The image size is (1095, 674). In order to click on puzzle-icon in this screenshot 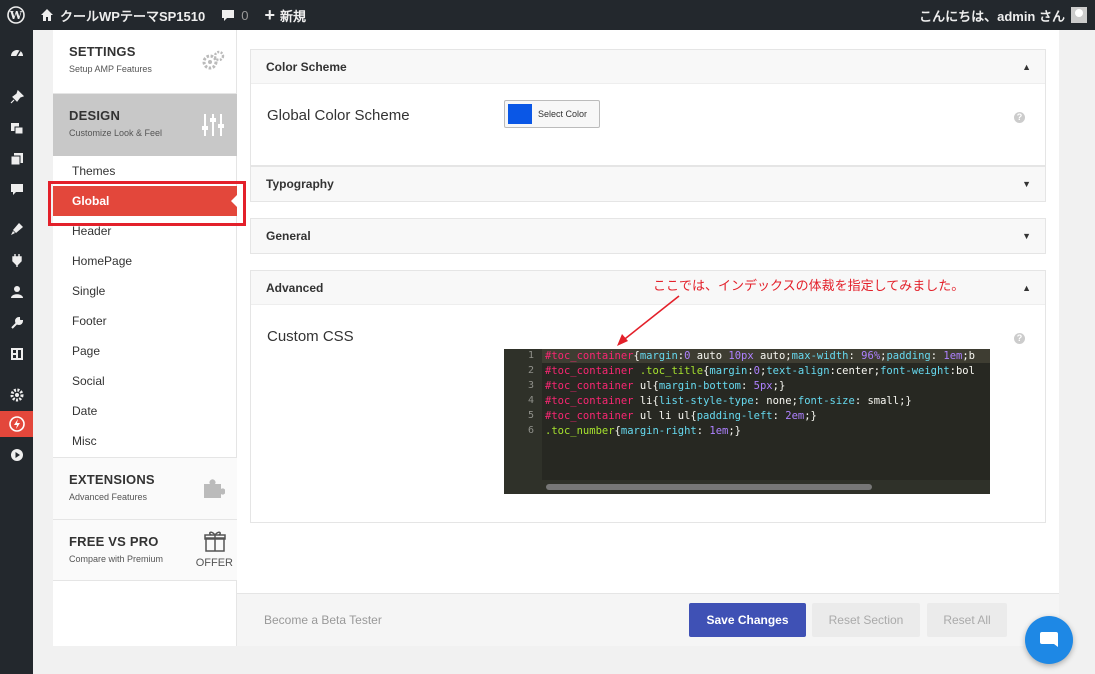, I will do `click(213, 491)`.